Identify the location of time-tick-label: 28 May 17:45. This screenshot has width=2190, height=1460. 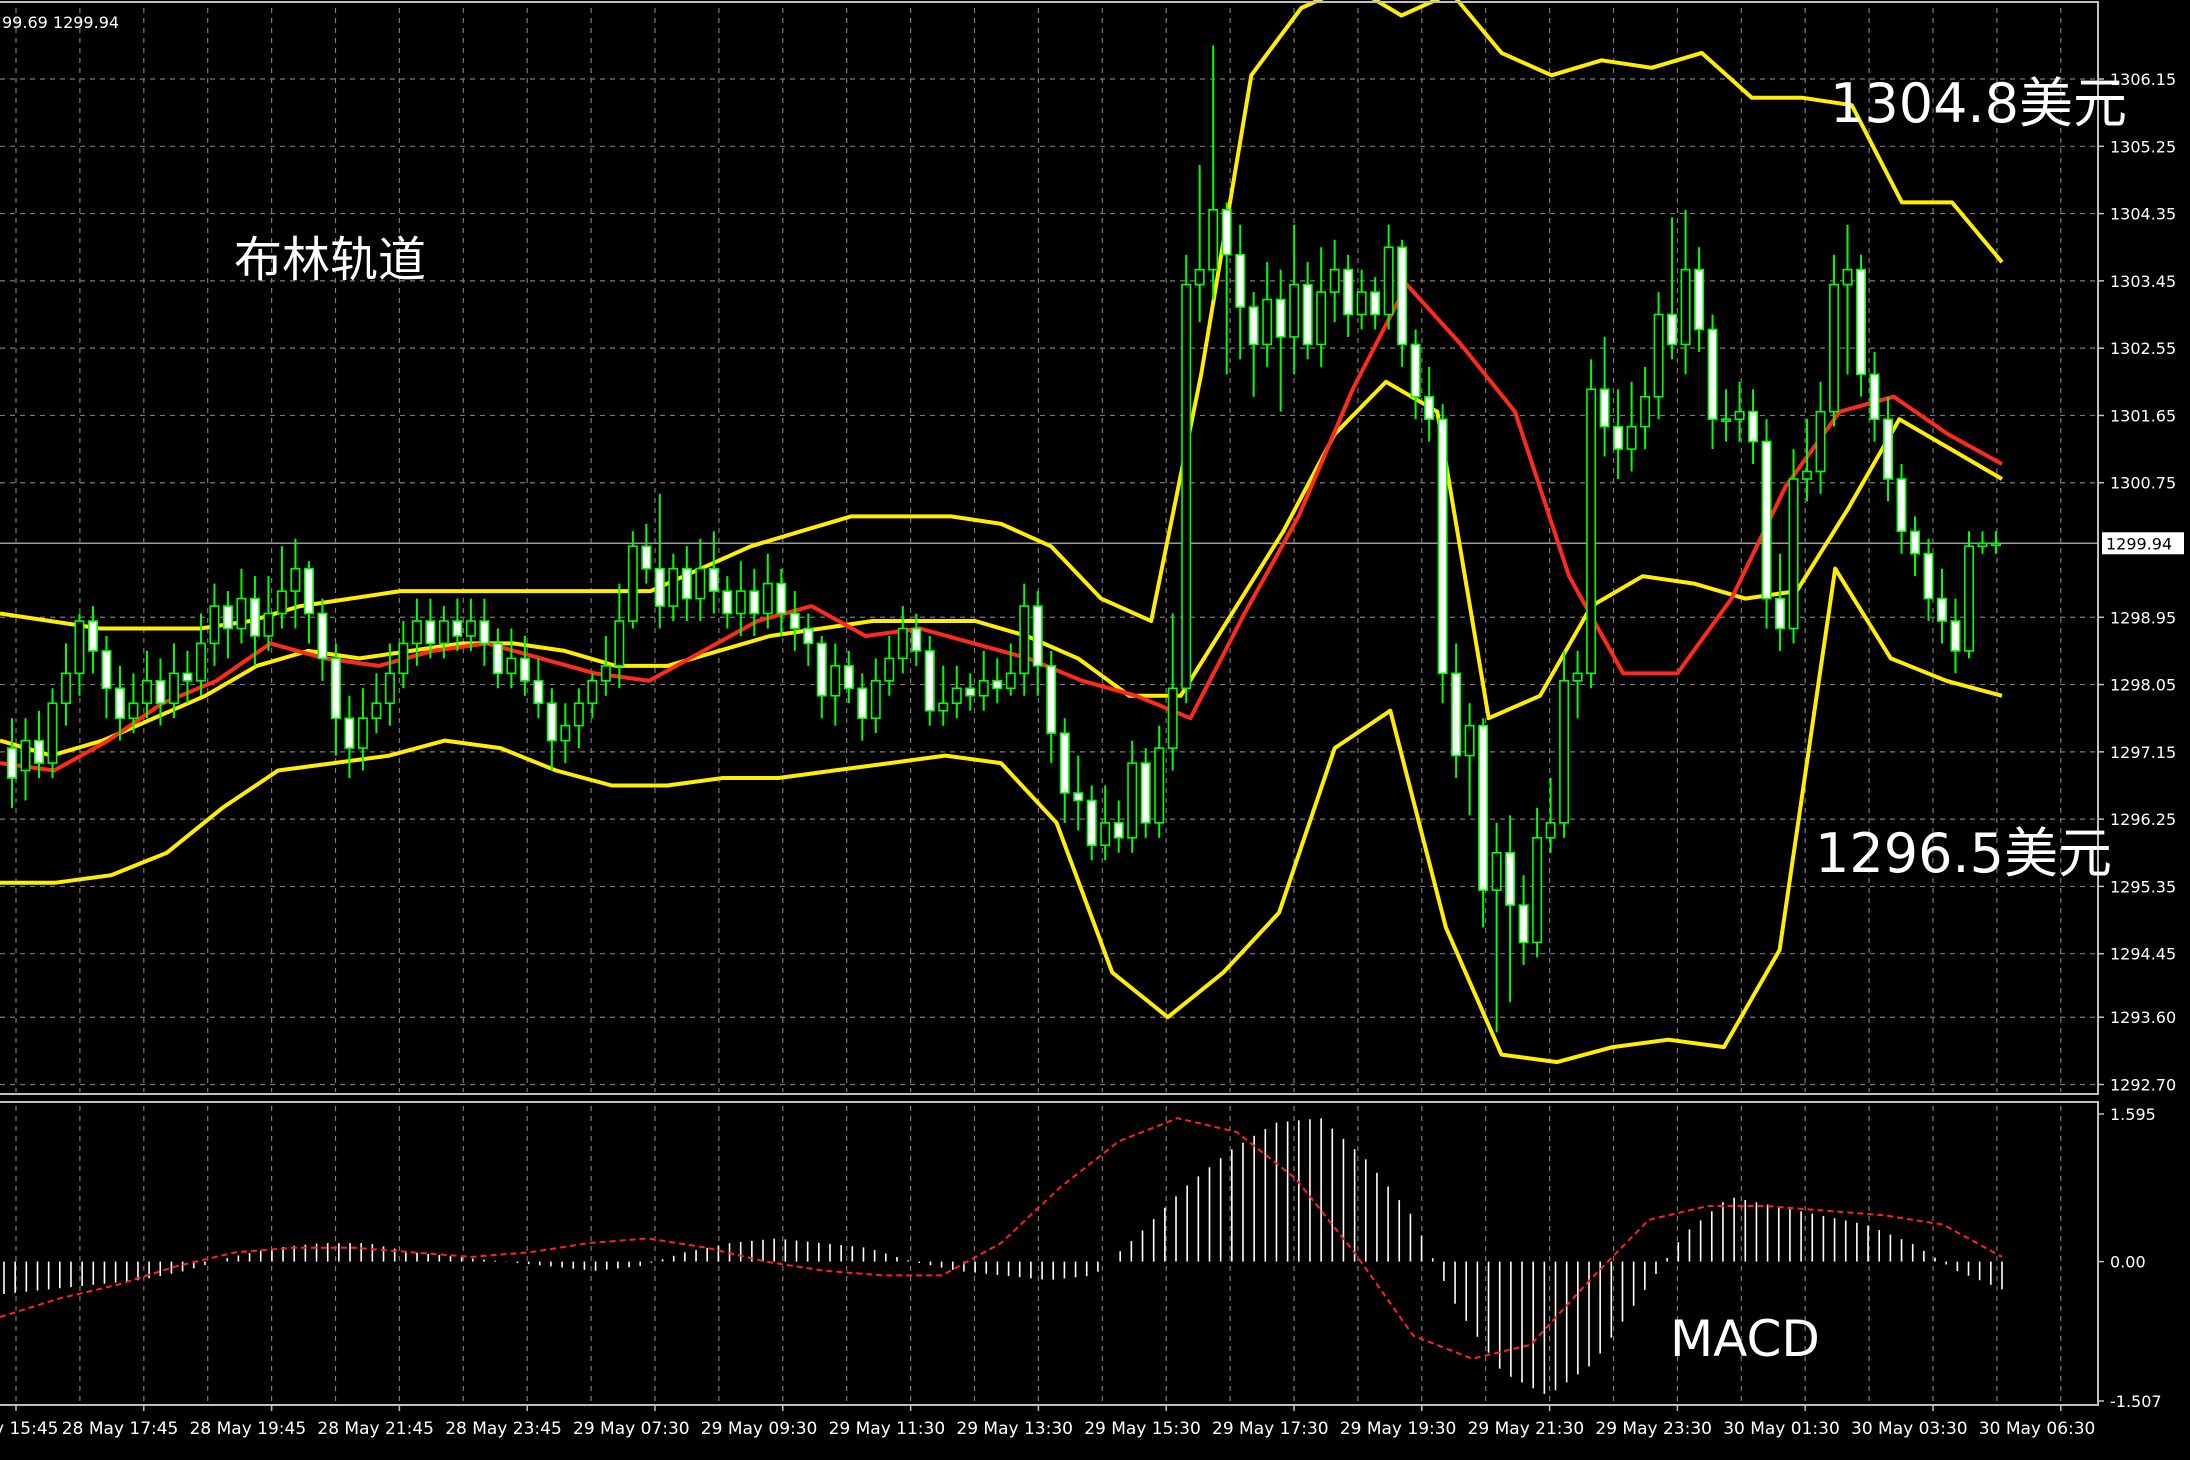
(120, 1429).